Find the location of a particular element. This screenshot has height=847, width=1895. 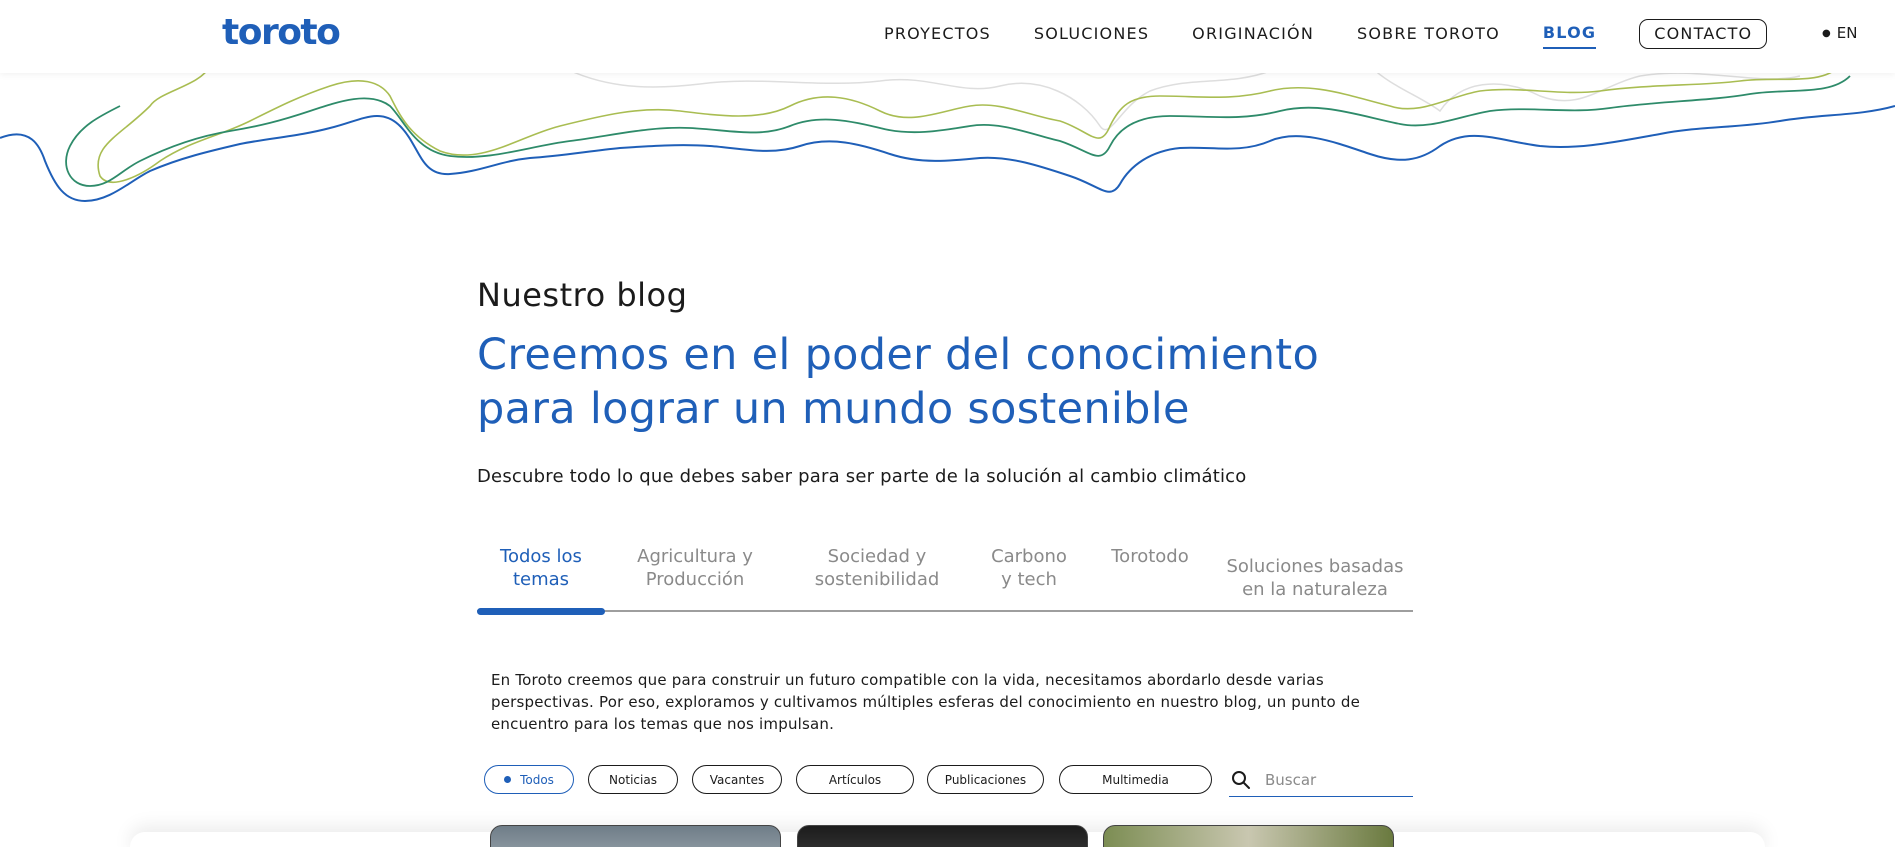

blog-eyebrow: Nuestro blog is located at coordinates (582, 295).